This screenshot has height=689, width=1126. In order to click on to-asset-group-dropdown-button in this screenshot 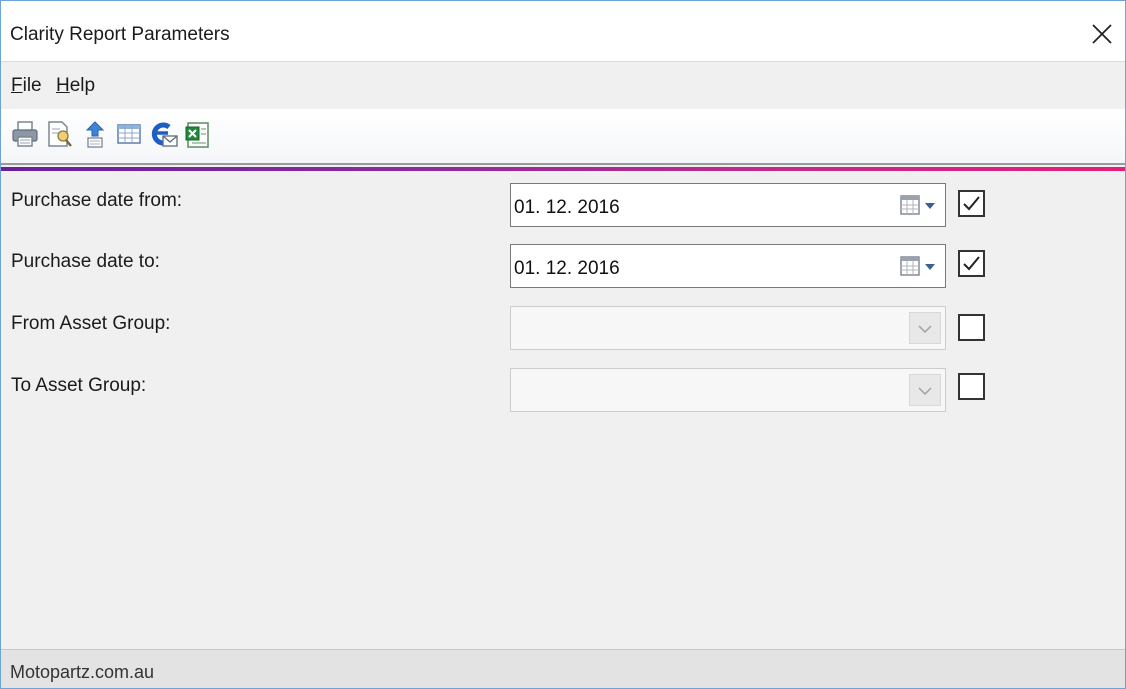, I will do `click(925, 390)`.